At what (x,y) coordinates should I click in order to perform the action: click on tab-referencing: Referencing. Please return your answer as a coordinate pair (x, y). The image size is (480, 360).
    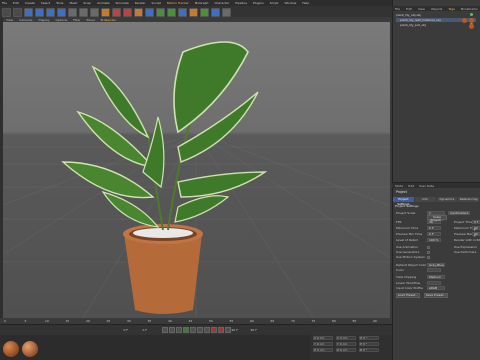
    Looking at the image, I should click on (468, 199).